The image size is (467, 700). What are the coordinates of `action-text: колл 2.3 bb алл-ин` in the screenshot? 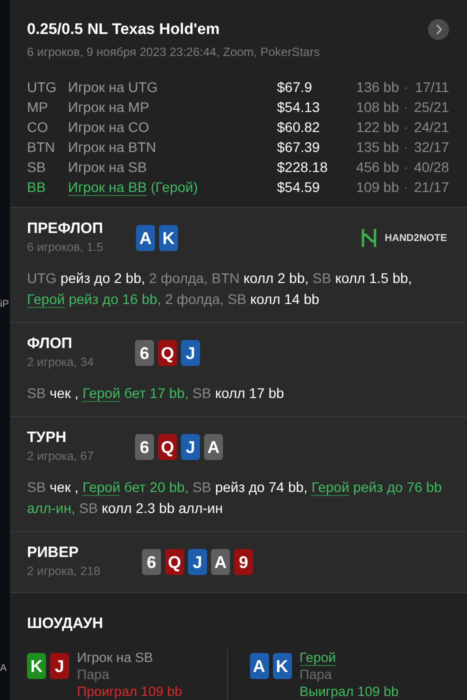 It's located at (162, 508).